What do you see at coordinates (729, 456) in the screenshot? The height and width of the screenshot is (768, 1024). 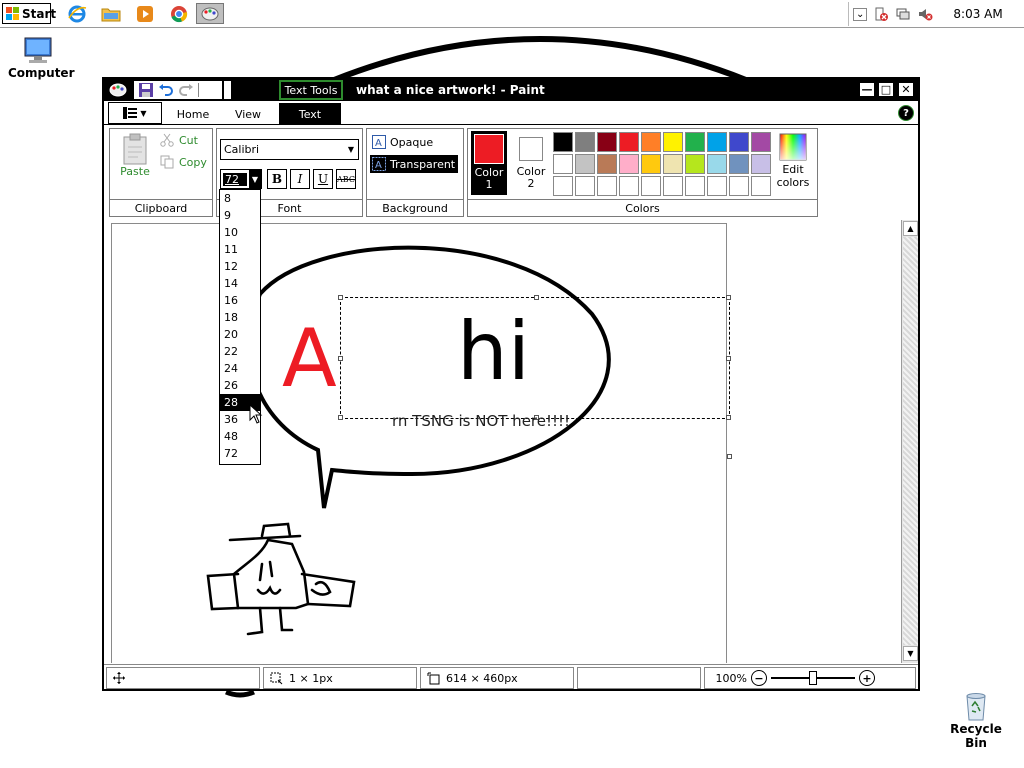 I see `canvas-resize-handle` at bounding box center [729, 456].